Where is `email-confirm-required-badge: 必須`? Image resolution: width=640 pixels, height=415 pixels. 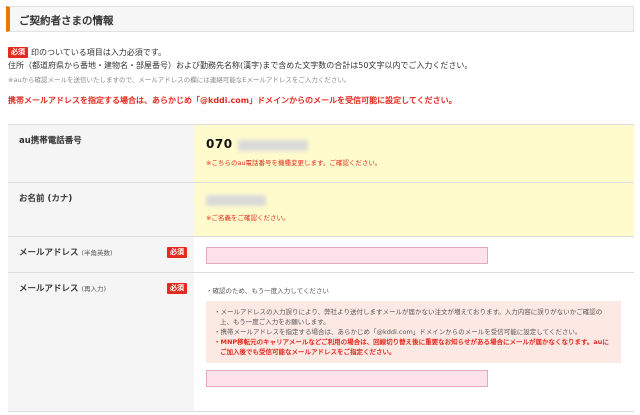
email-confirm-required-badge: 必須 is located at coordinates (177, 288).